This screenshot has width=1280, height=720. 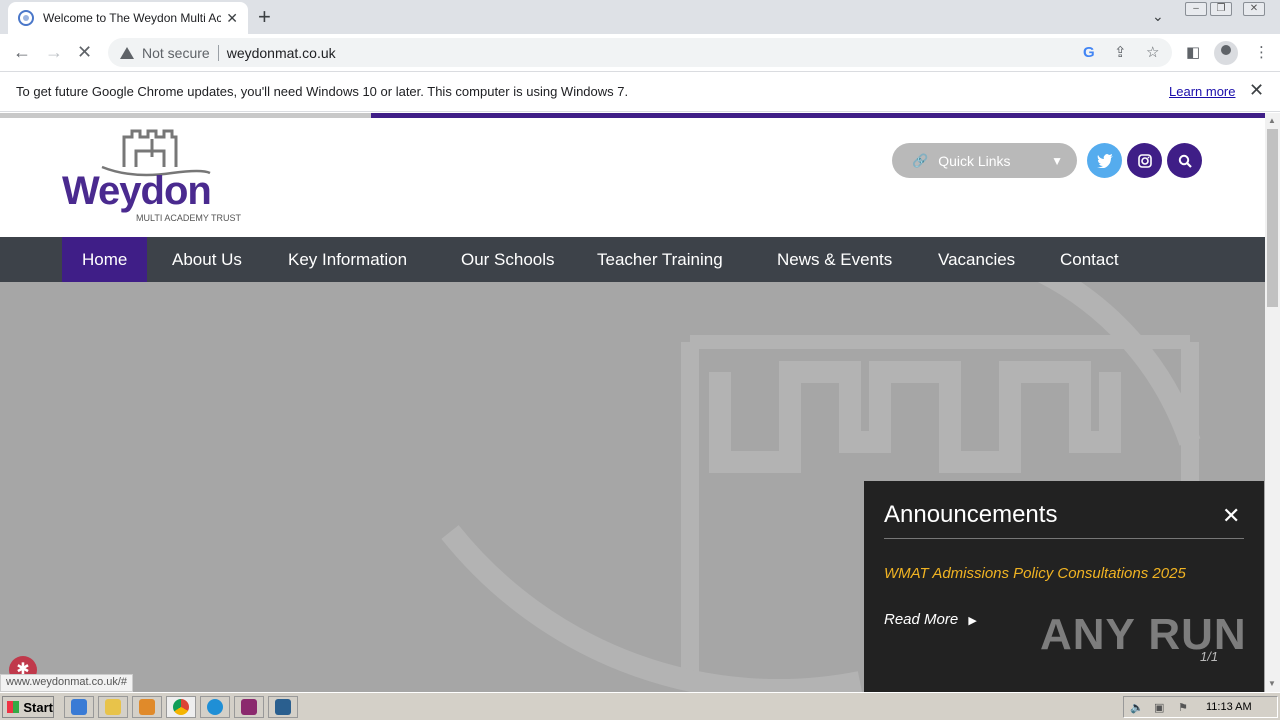 What do you see at coordinates (13, 707) in the screenshot?
I see `windows-flag-icon` at bounding box center [13, 707].